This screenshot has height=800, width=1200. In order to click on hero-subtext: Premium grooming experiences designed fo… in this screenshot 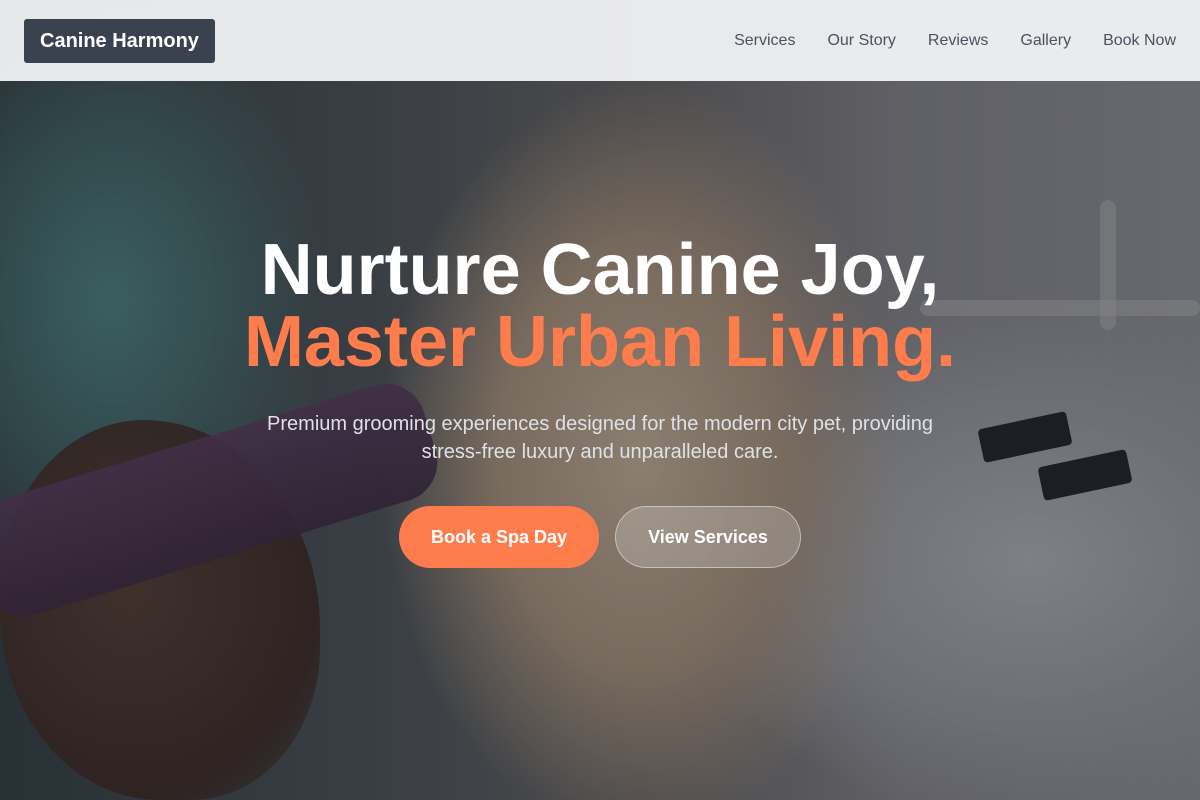, I will do `click(600, 438)`.